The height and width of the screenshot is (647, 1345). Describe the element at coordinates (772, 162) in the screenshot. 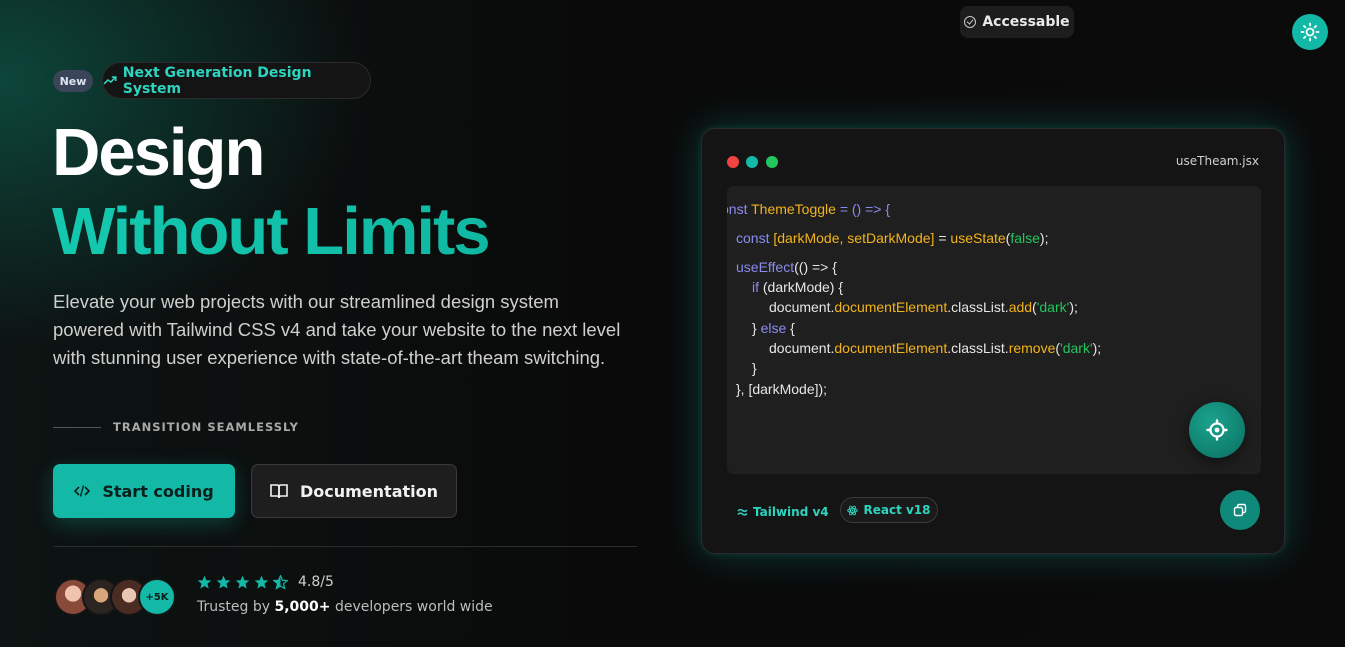

I see `window-maximize-dot` at that location.